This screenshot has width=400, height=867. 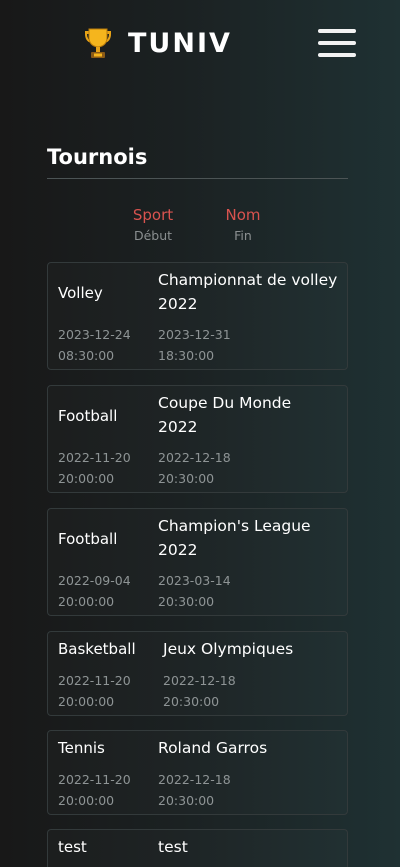 I want to click on sort-by-name-button: Nom Fin, so click(x=243, y=224).